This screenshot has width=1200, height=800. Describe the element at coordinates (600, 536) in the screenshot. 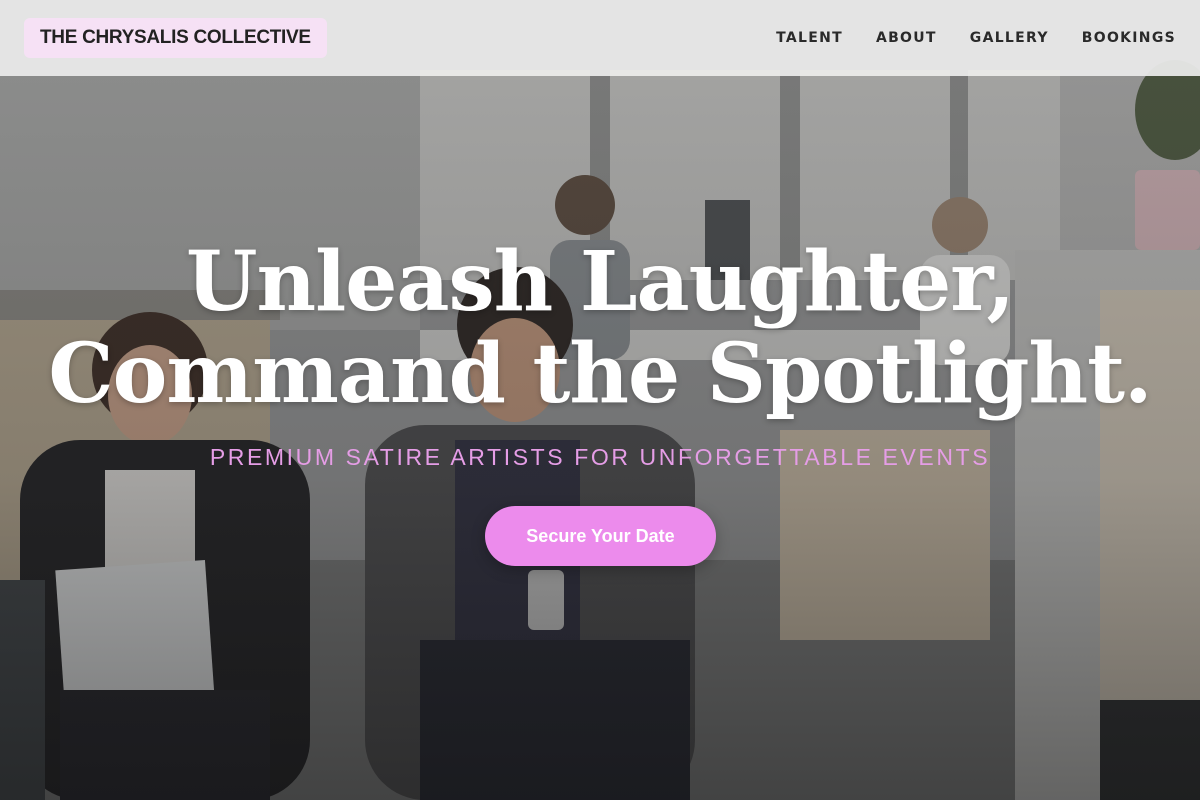

I see `secure-date-button: Secure Your Date` at that location.